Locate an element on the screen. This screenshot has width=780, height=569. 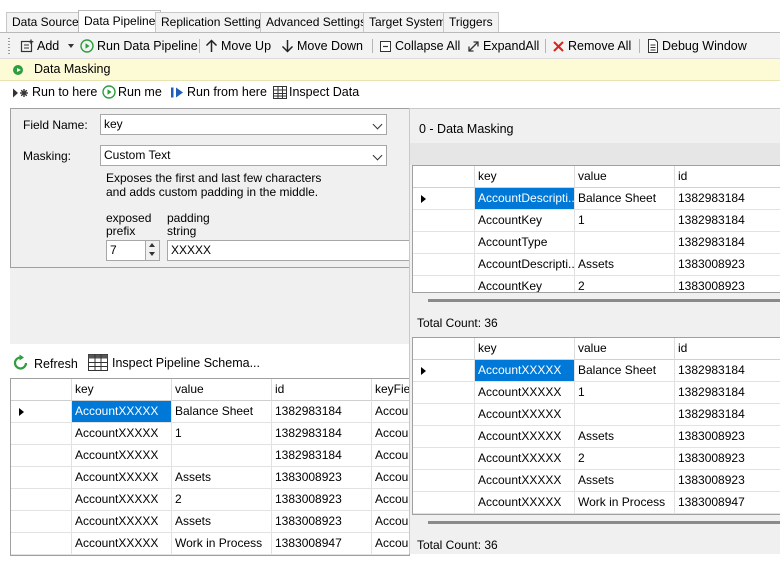
table-row: AccountKey 2 1383008923 is located at coordinates (596, 284).